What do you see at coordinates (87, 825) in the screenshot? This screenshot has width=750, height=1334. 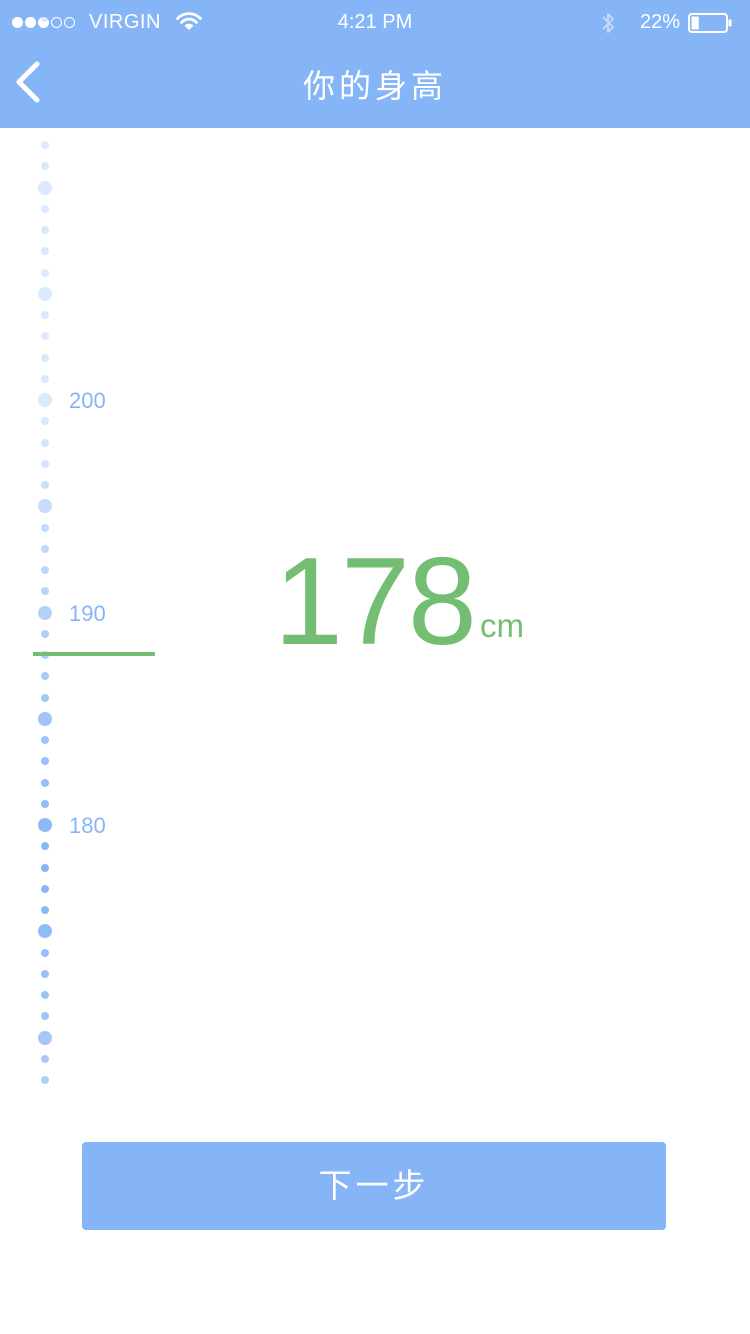 I see `ruler-label-180: 180` at bounding box center [87, 825].